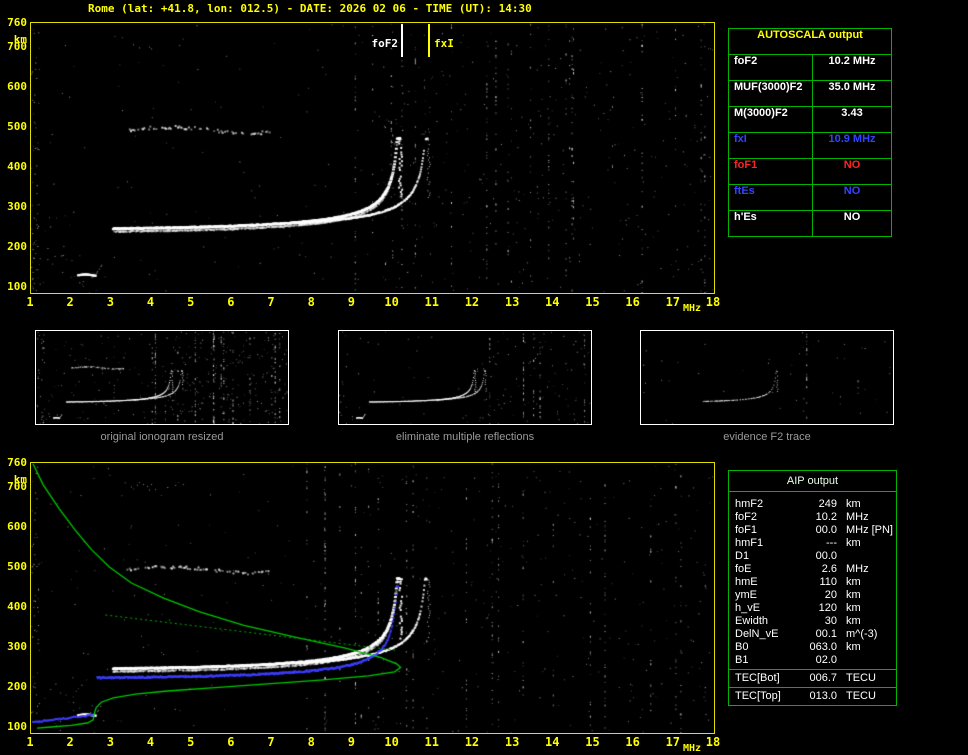  I want to click on aip-row: foE 2.6 MHz, so click(812, 569).